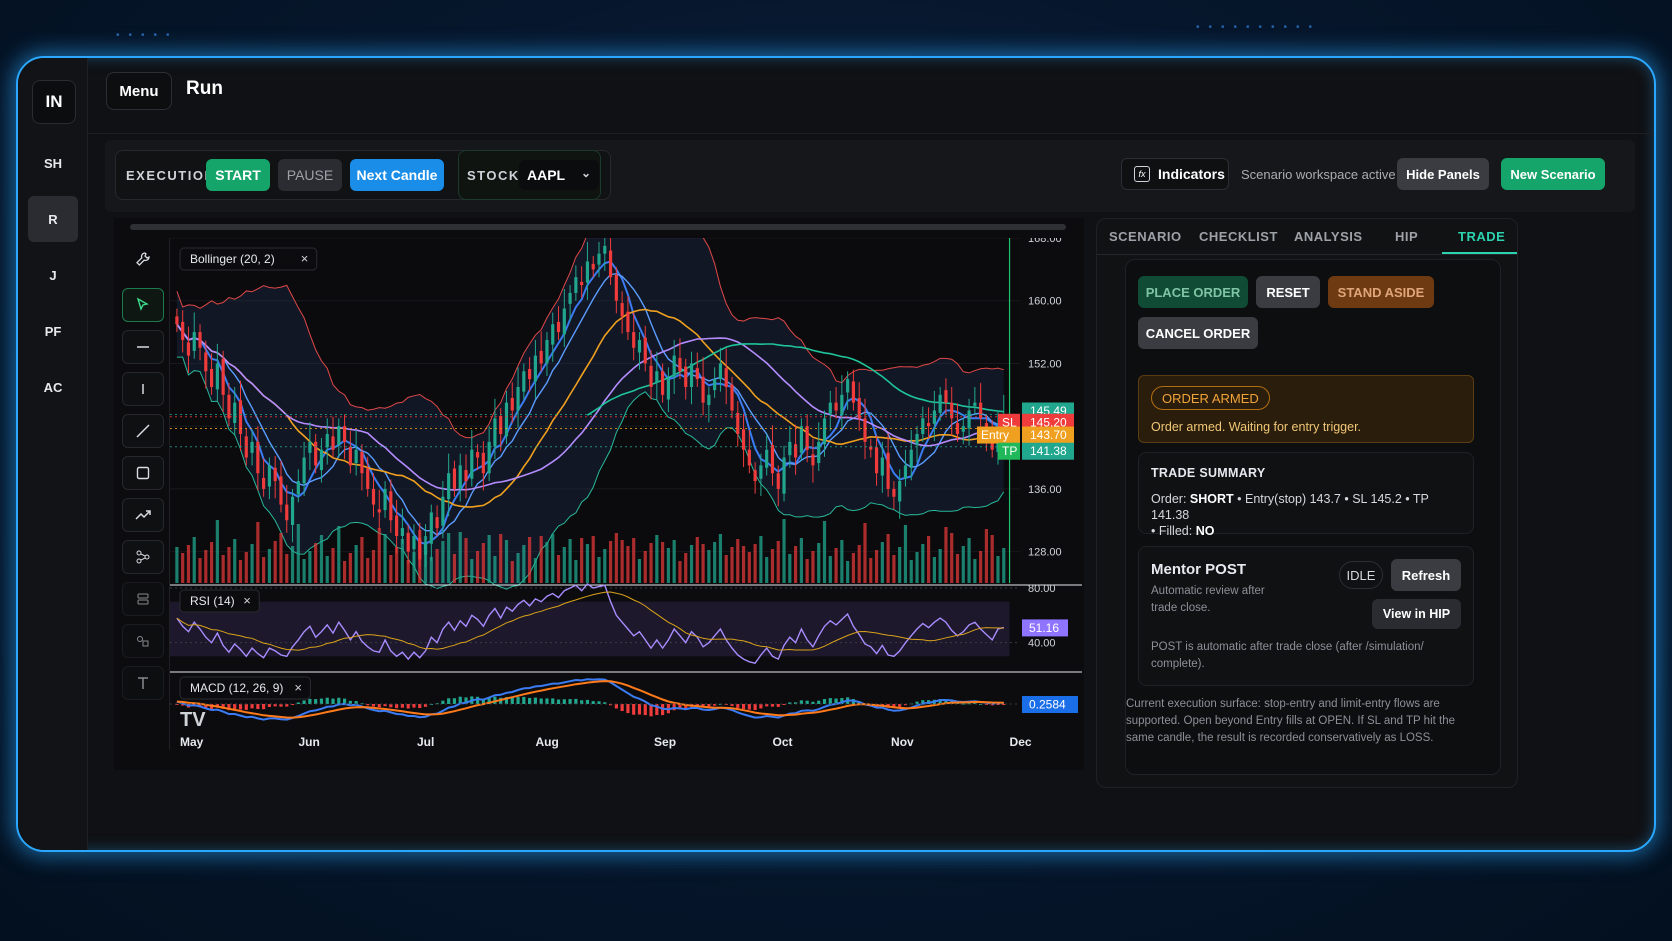 The height and width of the screenshot is (941, 1672). I want to click on workspace-status: Scenario workspace active, so click(1318, 174).